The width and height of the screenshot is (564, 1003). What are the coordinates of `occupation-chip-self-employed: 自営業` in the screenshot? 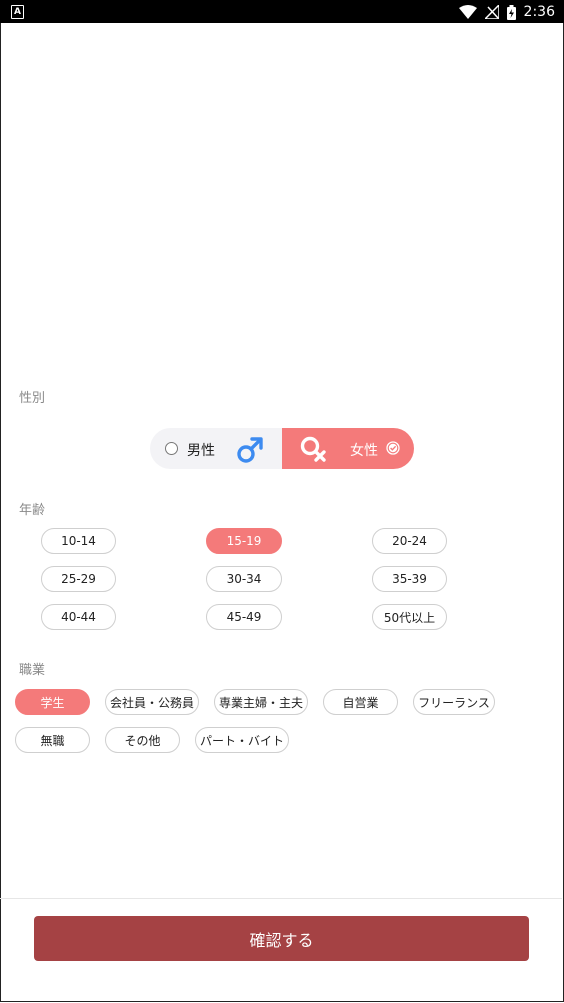 It's located at (360, 702).